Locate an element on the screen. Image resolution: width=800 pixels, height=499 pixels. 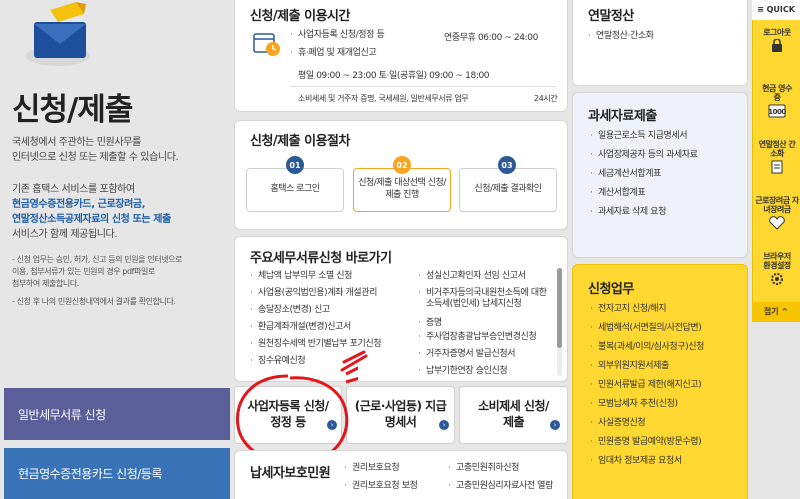
quick-browser-settings-button: 브라우저 환경설정 is located at coordinates (777, 269).